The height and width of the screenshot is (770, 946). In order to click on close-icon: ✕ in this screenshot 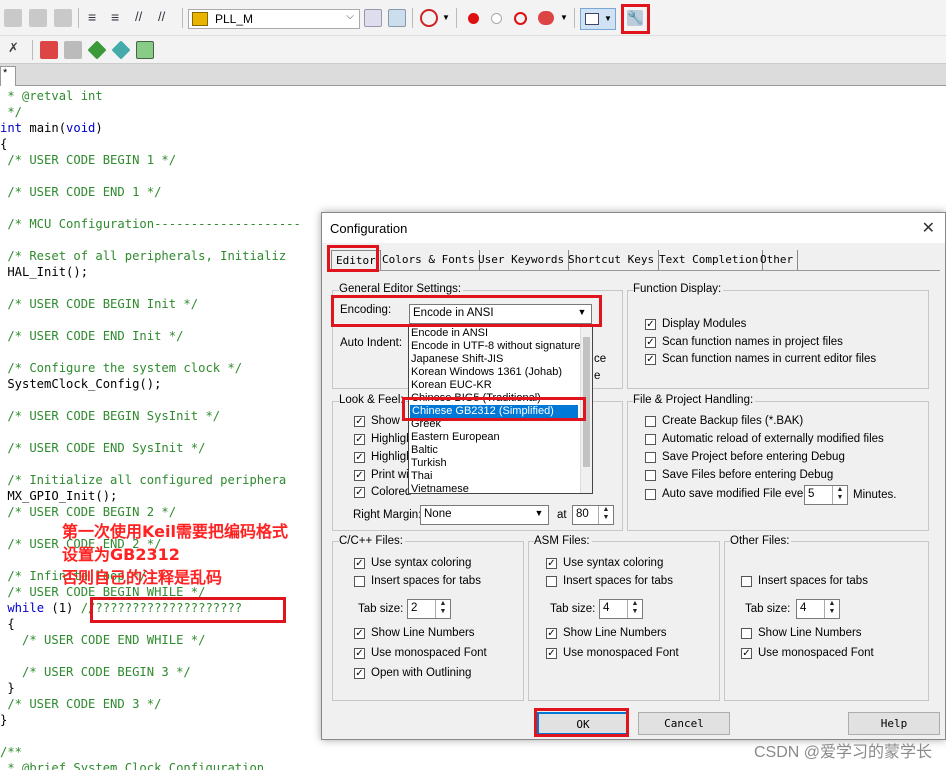, I will do `click(928, 228)`.